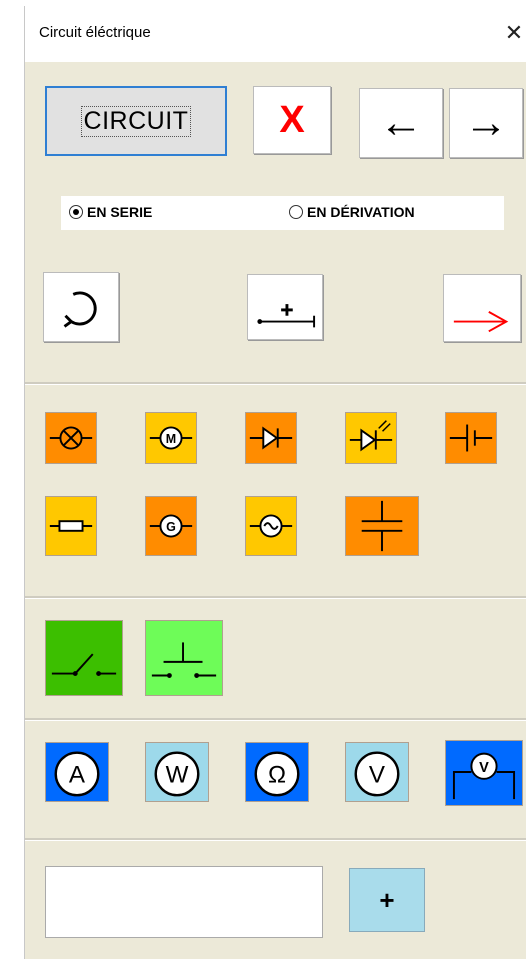 Image resolution: width=526 pixels, height=965 pixels. I want to click on svg-text: W, so click(177, 775).